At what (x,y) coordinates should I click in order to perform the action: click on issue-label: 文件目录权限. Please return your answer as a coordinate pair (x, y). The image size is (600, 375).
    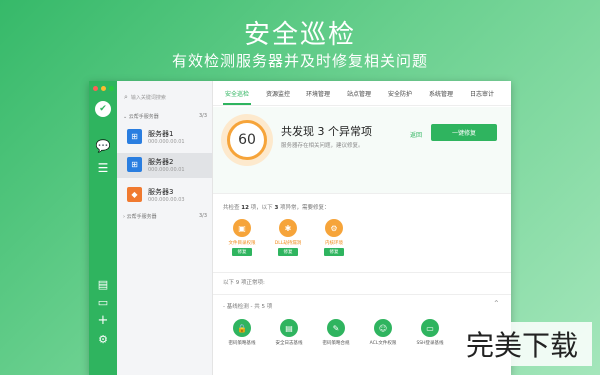
    Looking at the image, I should click on (242, 243).